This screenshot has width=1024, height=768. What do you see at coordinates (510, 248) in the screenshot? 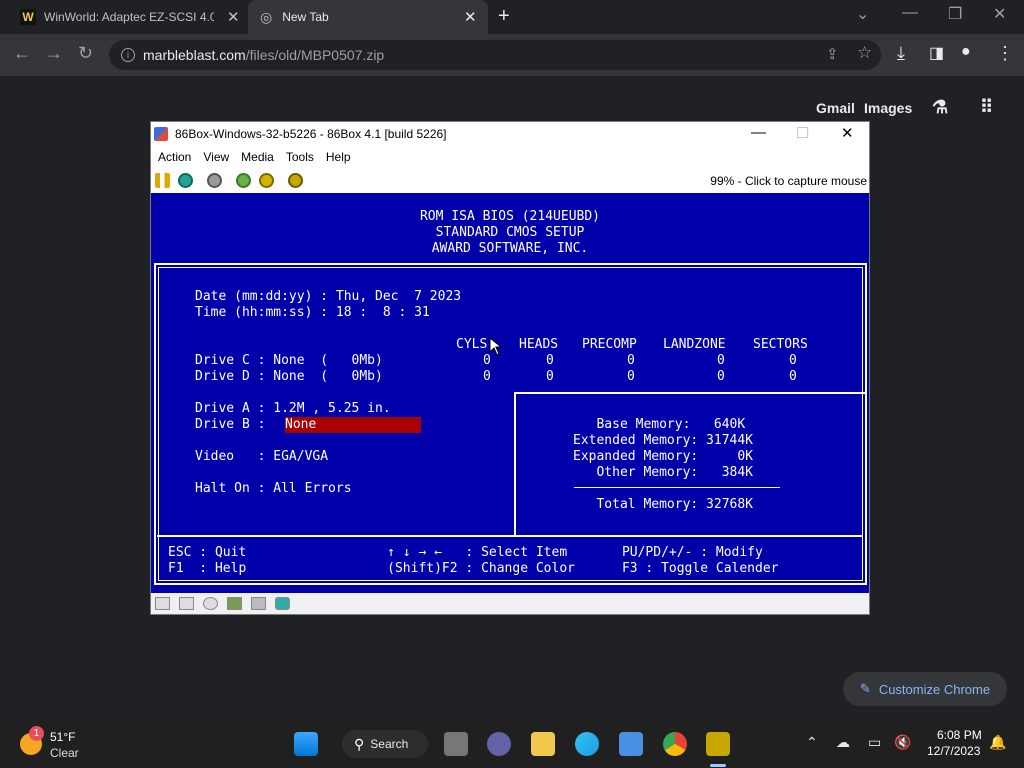
I see `bios-vendor: AWARD SOFTWARE, INC.` at bounding box center [510, 248].